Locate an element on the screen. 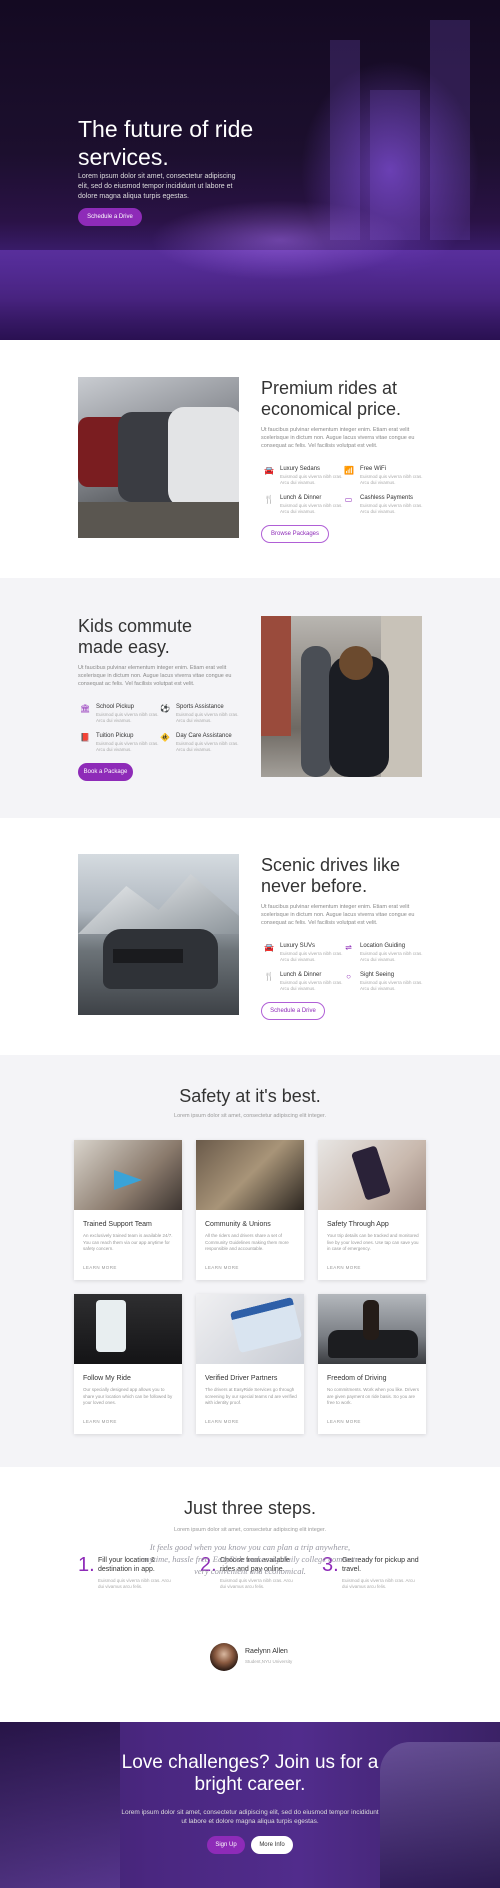 The image size is (500, 1888). feature-title: Cashless Payments is located at coordinates (387, 498).